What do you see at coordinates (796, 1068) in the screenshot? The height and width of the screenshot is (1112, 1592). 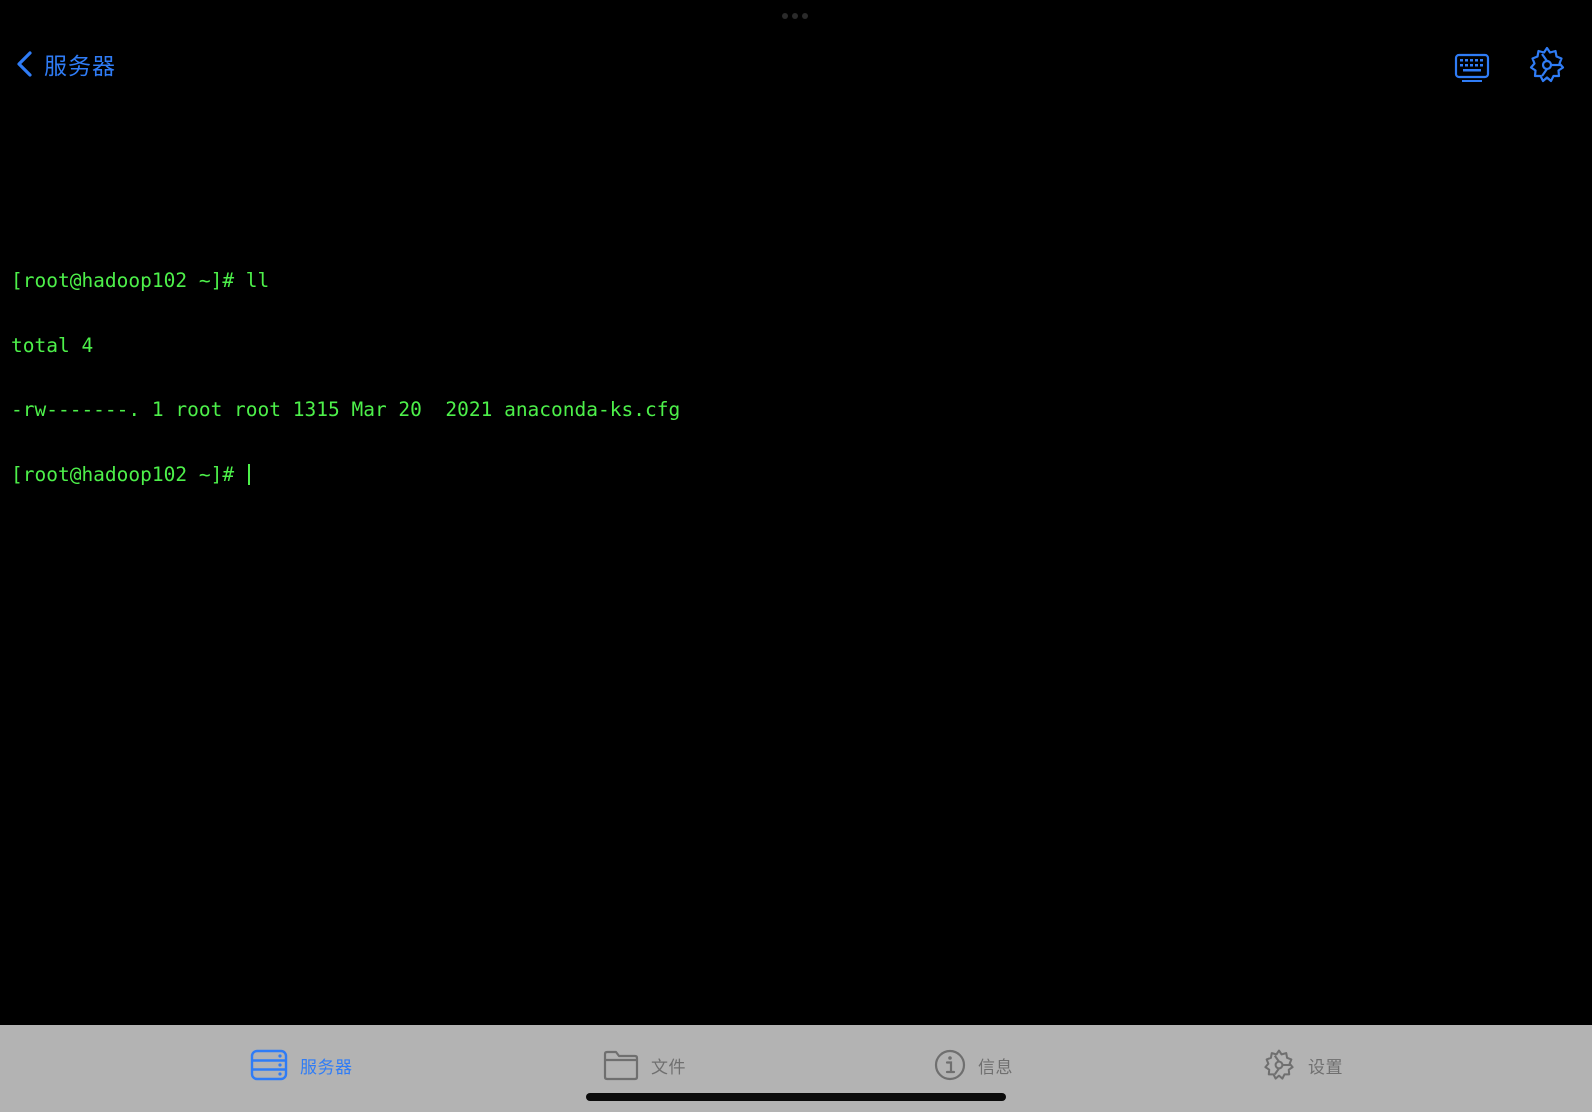 I see `tab-bar: 服务器 文件 信息 设置` at bounding box center [796, 1068].